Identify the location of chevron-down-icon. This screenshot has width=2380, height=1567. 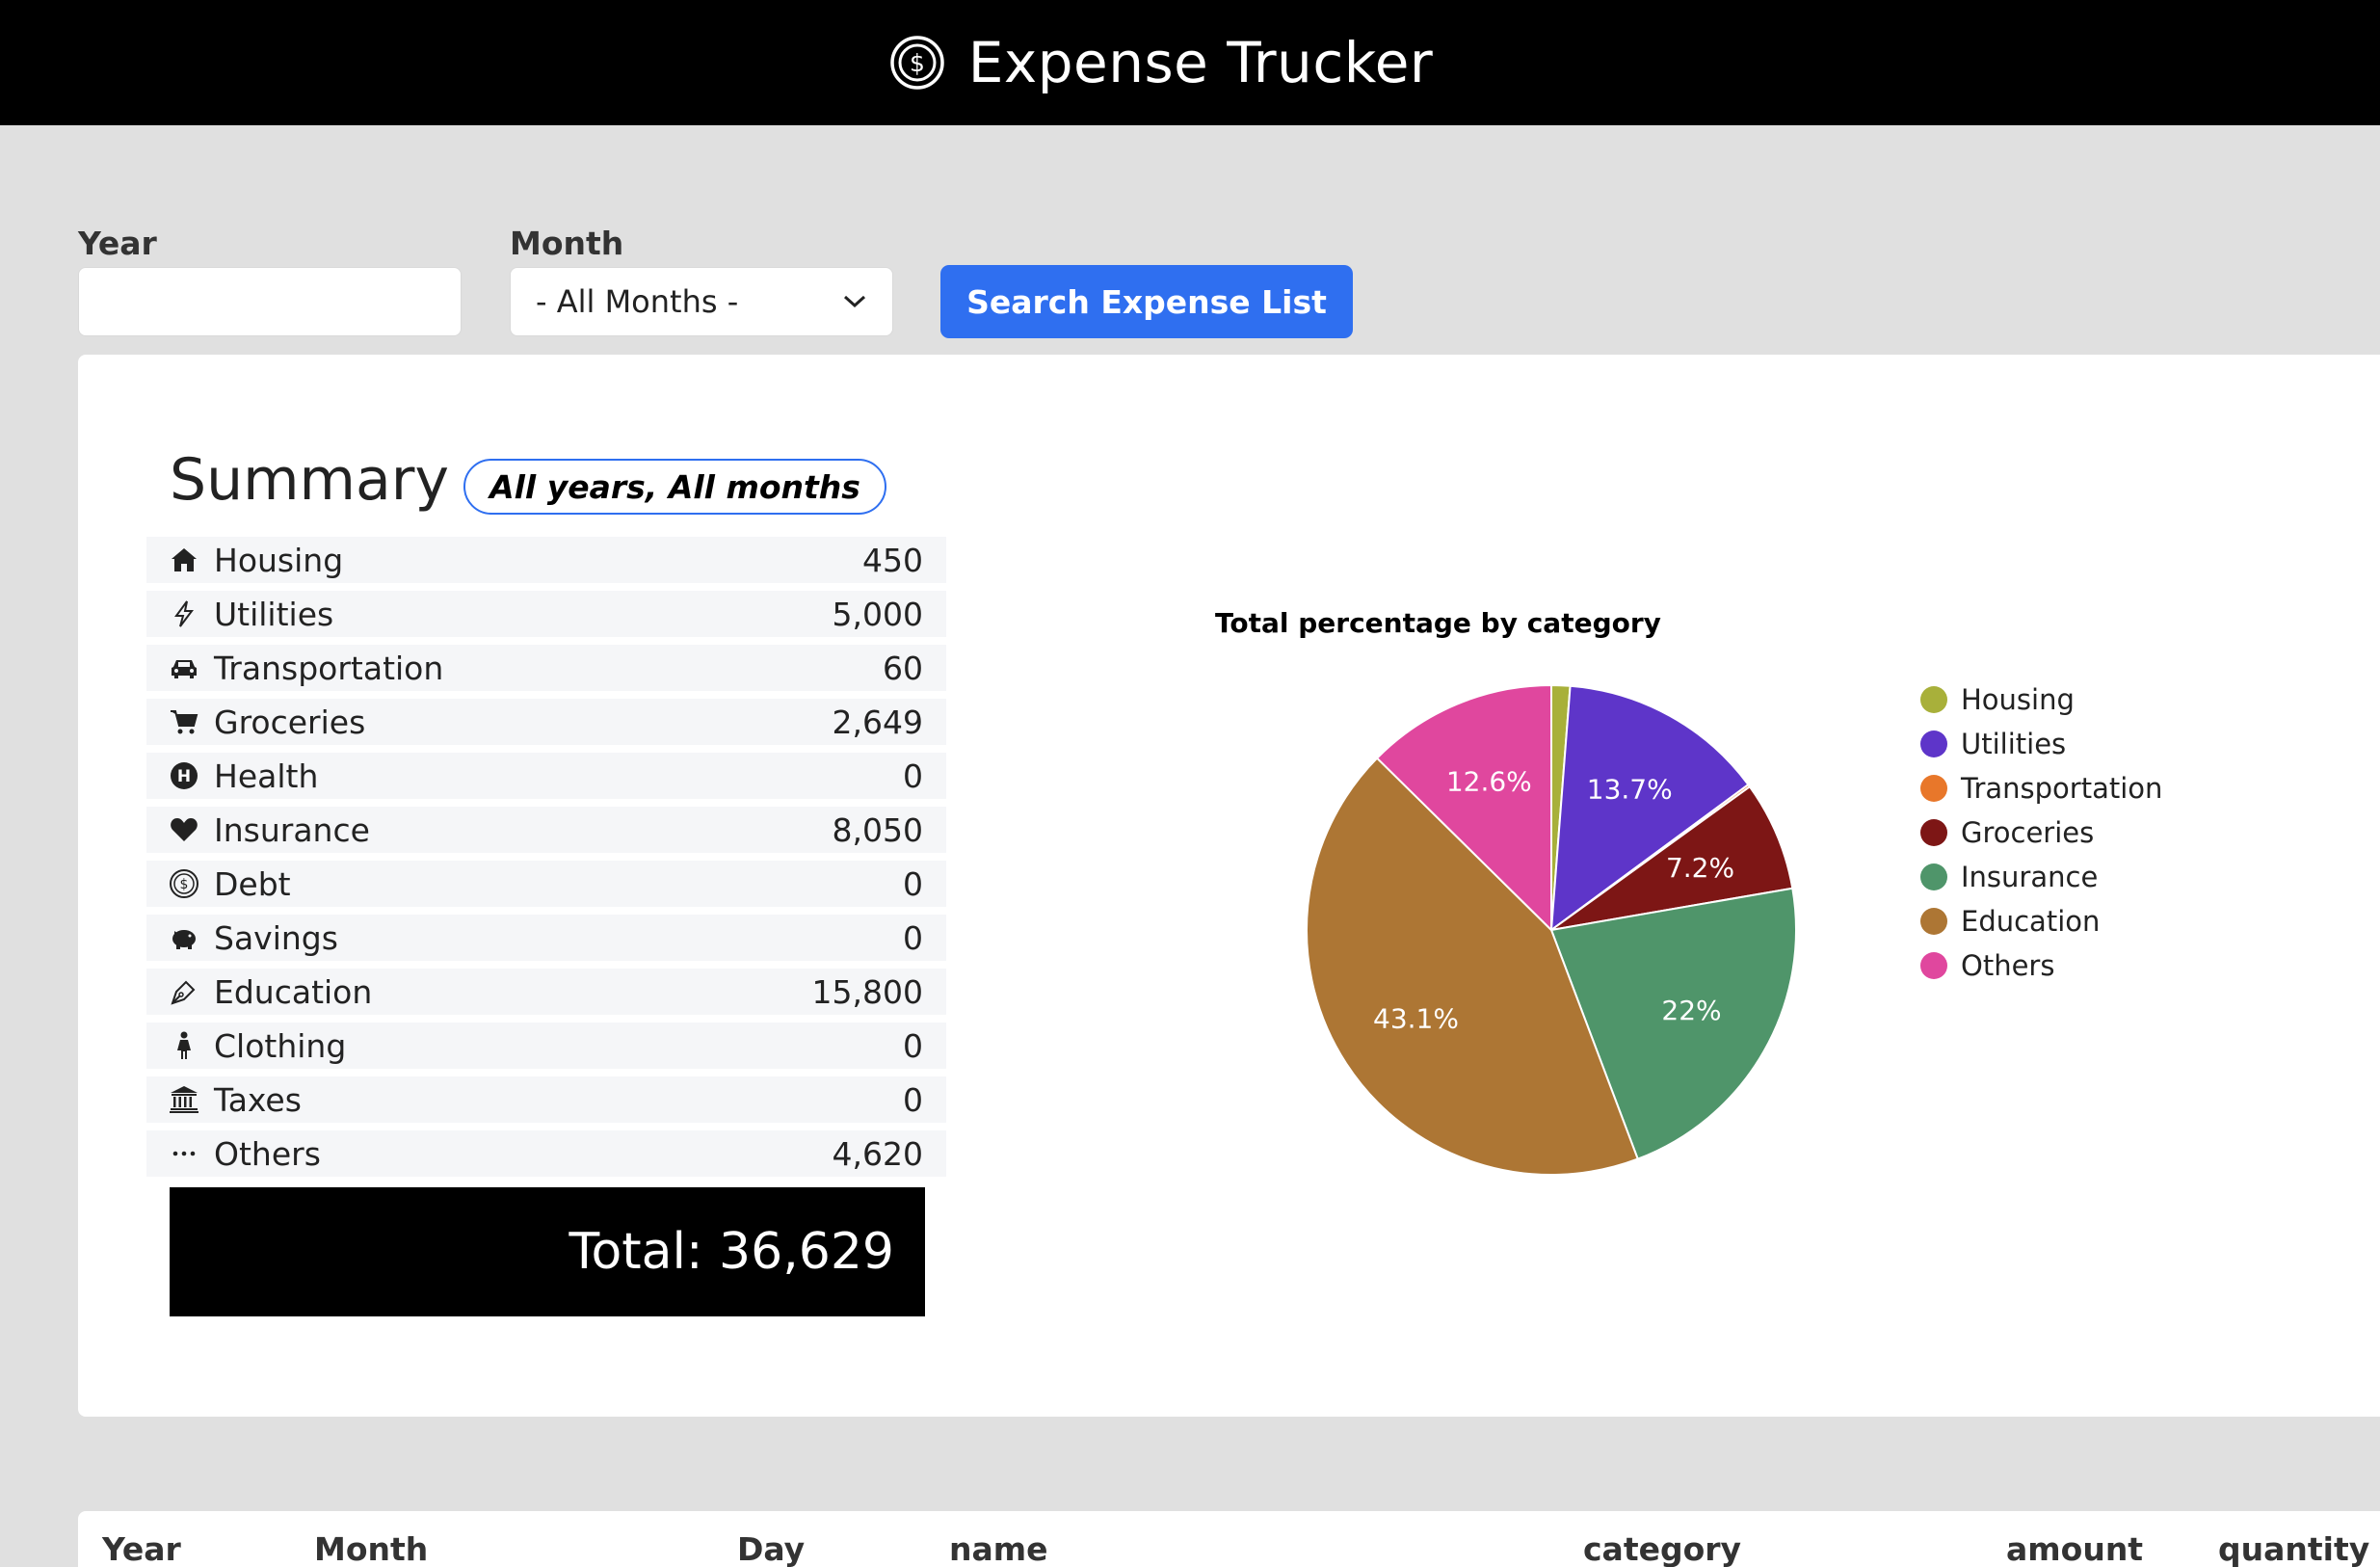
(855, 301).